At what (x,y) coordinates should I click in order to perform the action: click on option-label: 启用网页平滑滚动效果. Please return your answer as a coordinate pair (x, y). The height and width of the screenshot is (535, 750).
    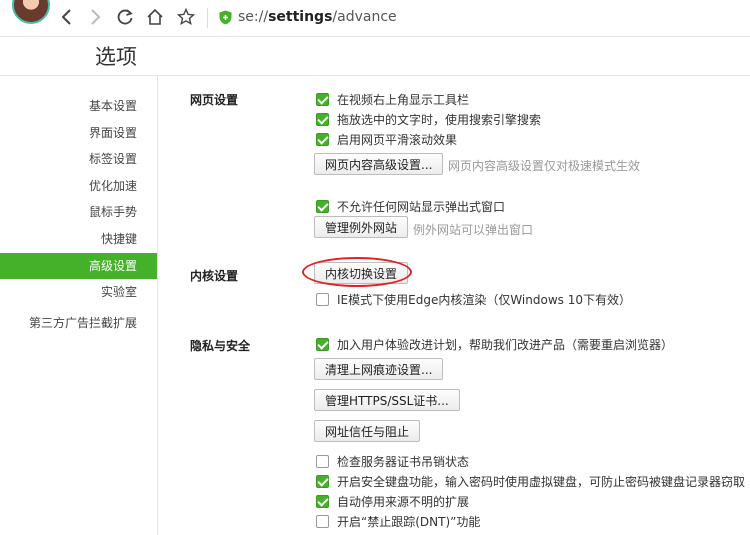
    Looking at the image, I should click on (397, 140).